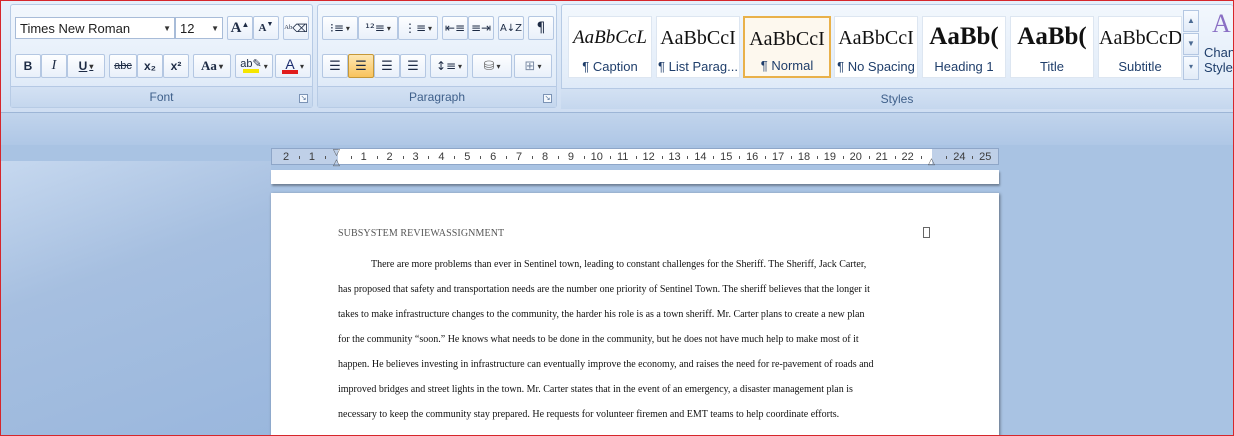  I want to click on styles-more-button: ▾, so click(1191, 68).